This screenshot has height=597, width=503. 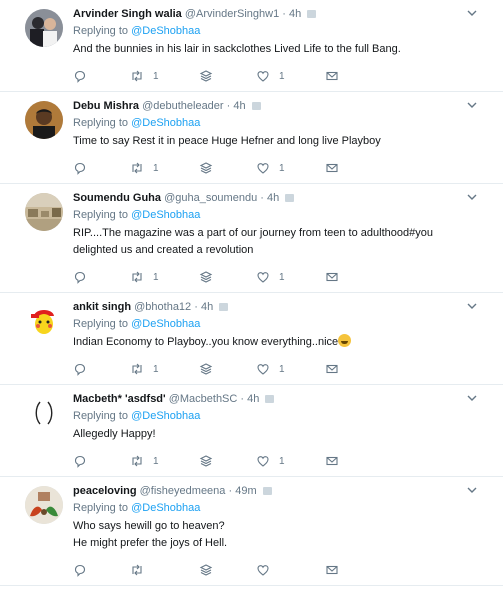 What do you see at coordinates (117, 198) in the screenshot?
I see `display-name: Soumendu Guha` at bounding box center [117, 198].